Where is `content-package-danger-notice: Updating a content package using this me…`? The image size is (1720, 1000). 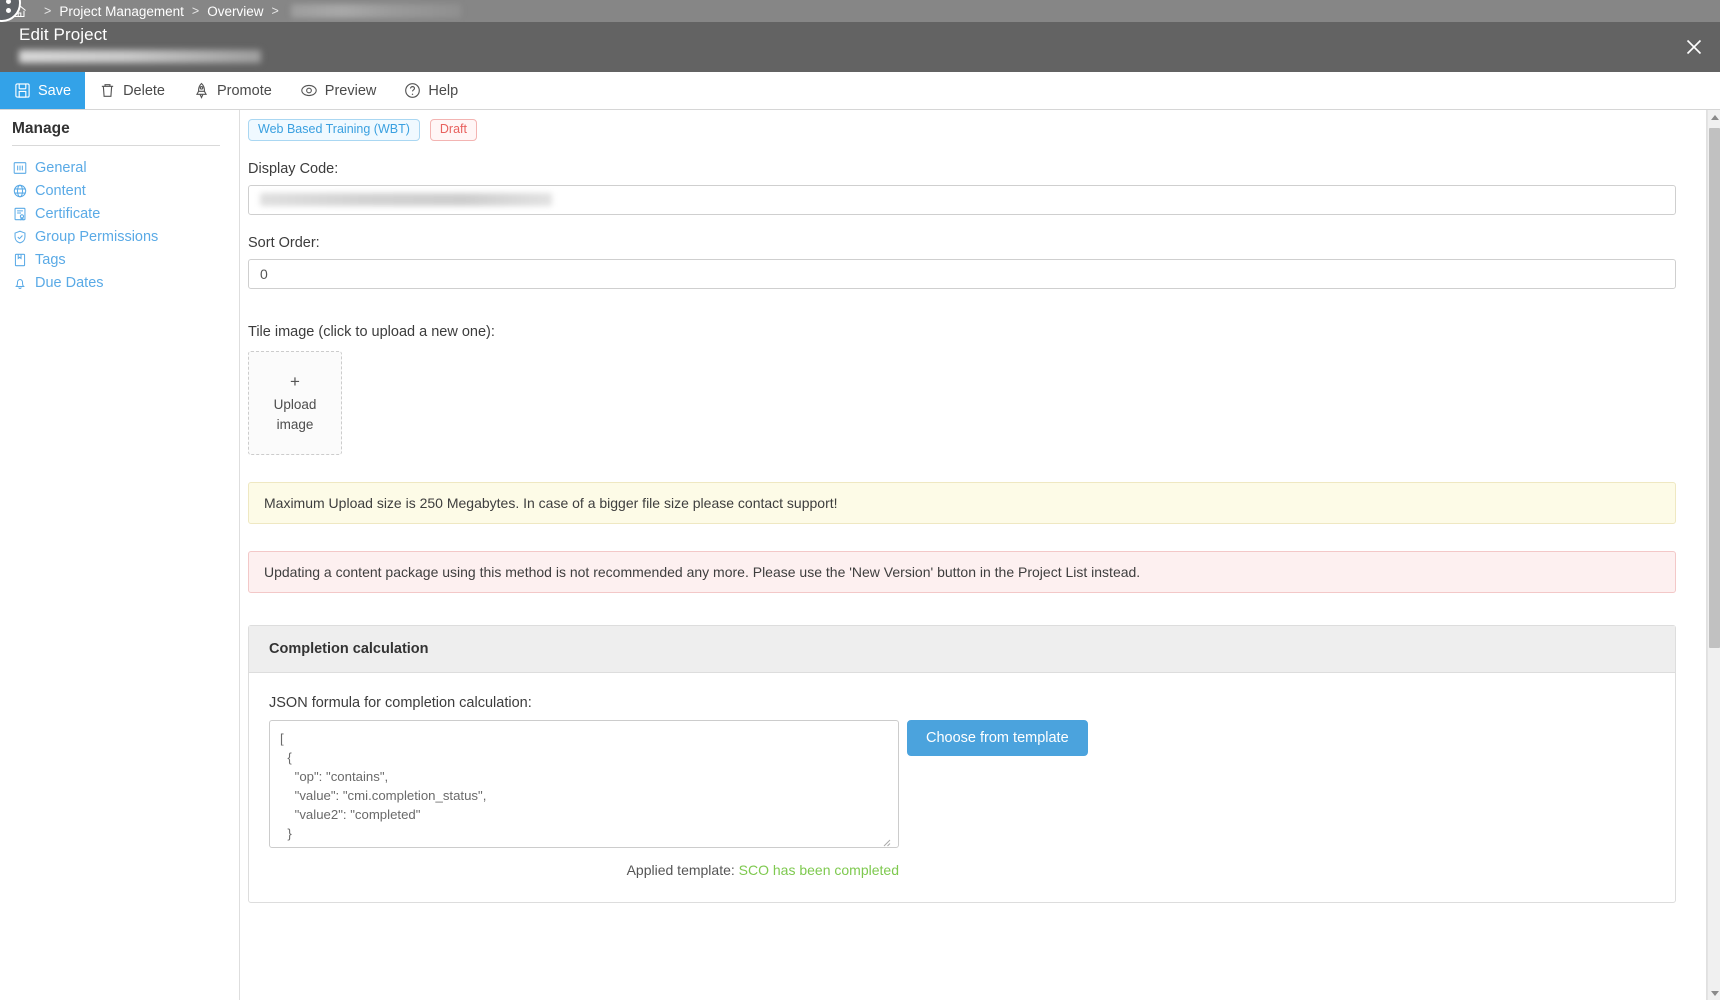
content-package-danger-notice: Updating a content package using this me… is located at coordinates (962, 571).